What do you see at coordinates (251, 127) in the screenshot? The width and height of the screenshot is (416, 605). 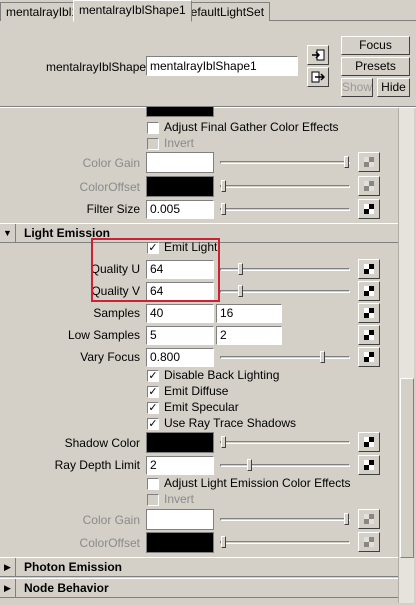 I see `adjust-fg-label: Adjust Final Gather Color Effects` at bounding box center [251, 127].